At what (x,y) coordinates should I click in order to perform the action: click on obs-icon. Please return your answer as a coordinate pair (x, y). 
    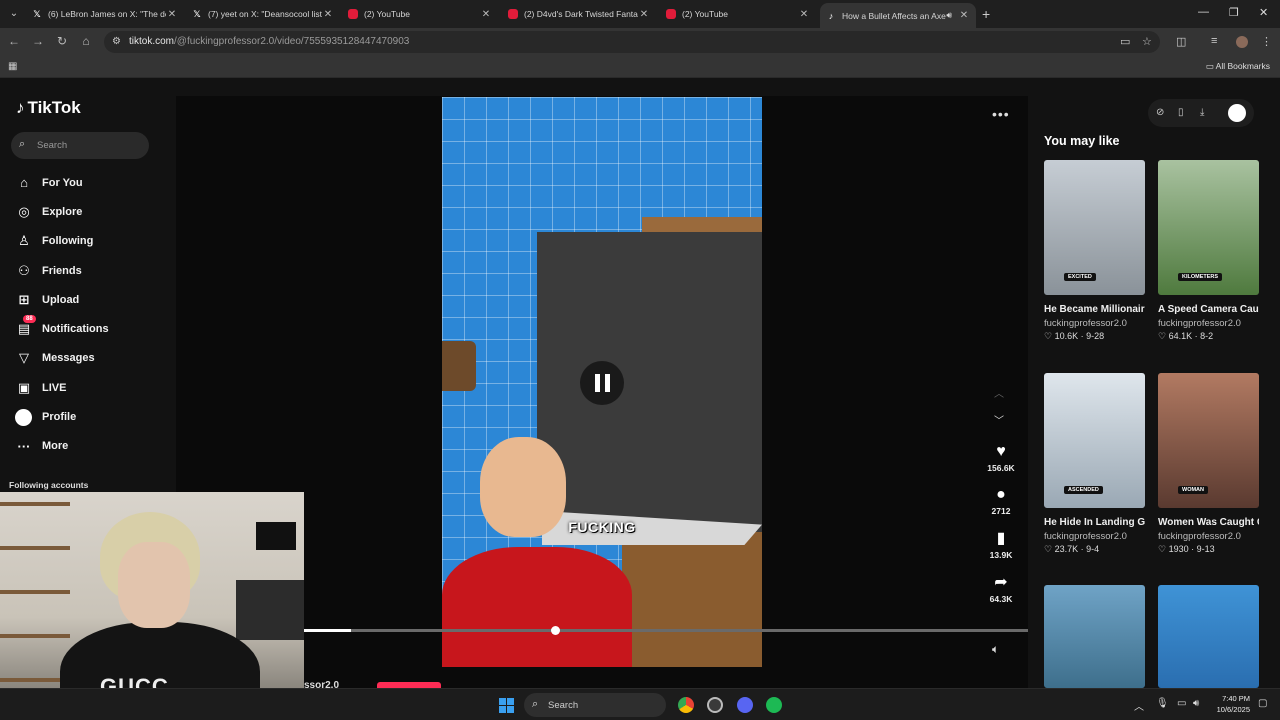
    Looking at the image, I should click on (715, 705).